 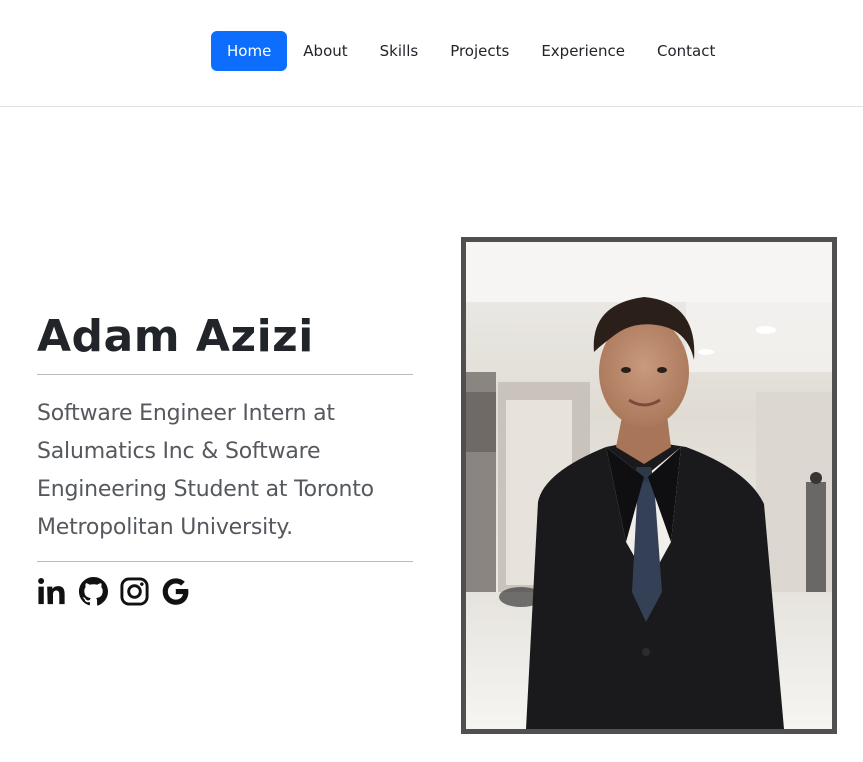 What do you see at coordinates (175, 591) in the screenshot?
I see `google-icon` at bounding box center [175, 591].